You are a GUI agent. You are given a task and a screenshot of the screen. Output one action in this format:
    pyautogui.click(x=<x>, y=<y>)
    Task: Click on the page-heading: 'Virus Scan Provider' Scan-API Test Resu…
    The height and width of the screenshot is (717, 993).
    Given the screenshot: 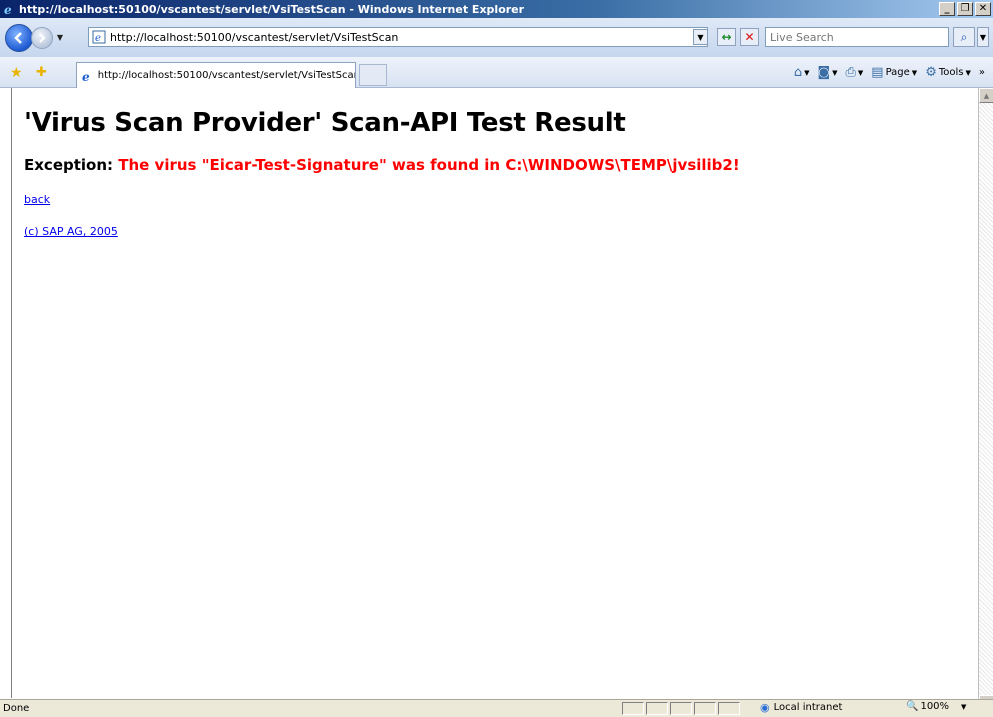 What is the action you would take?
    pyautogui.click(x=325, y=123)
    